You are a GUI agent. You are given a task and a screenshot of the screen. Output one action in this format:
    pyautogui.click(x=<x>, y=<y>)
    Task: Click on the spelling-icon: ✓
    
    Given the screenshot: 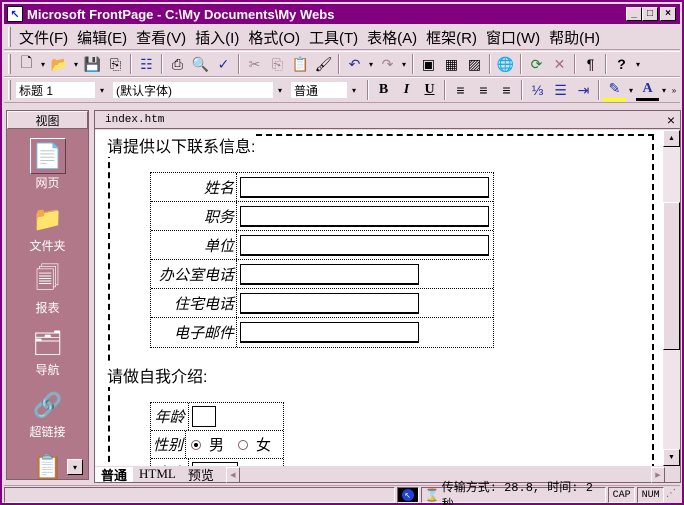 What is the action you would take?
    pyautogui.click(x=223, y=64)
    